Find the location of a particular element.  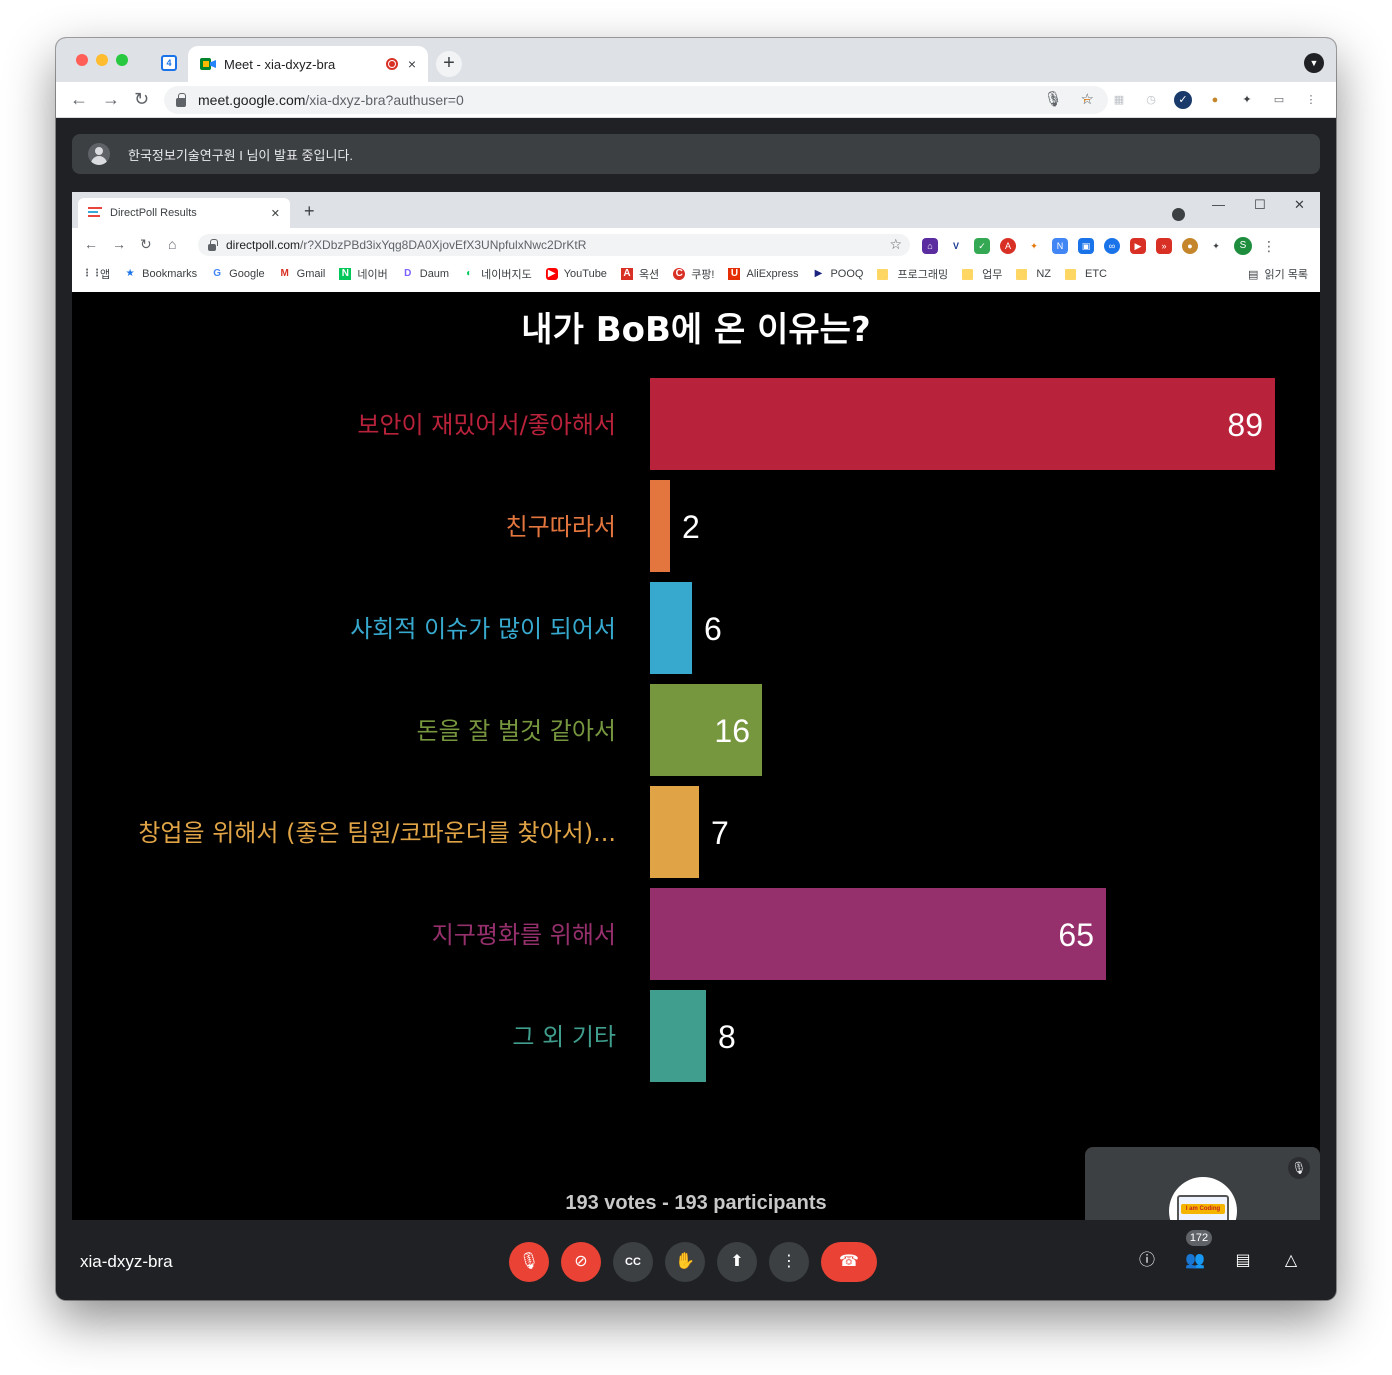

star-icon: ★ is located at coordinates (130, 273).